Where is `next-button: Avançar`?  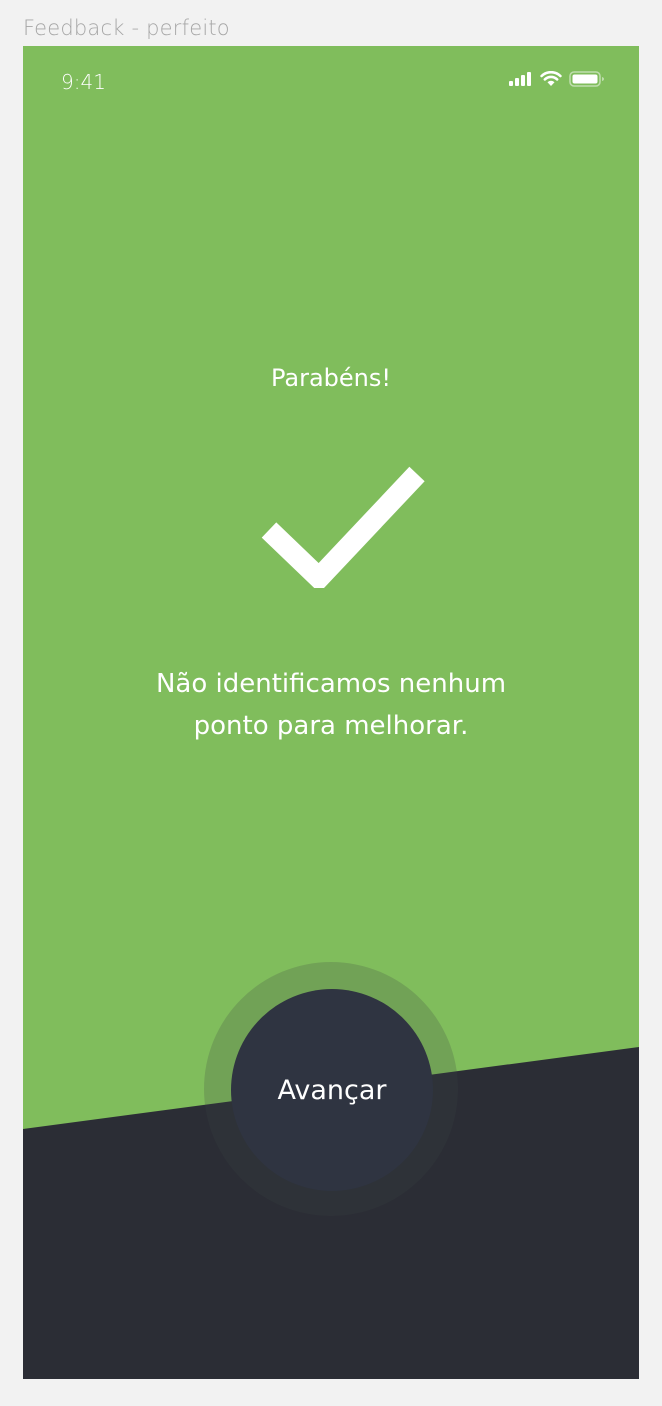 next-button: Avançar is located at coordinates (332, 1090).